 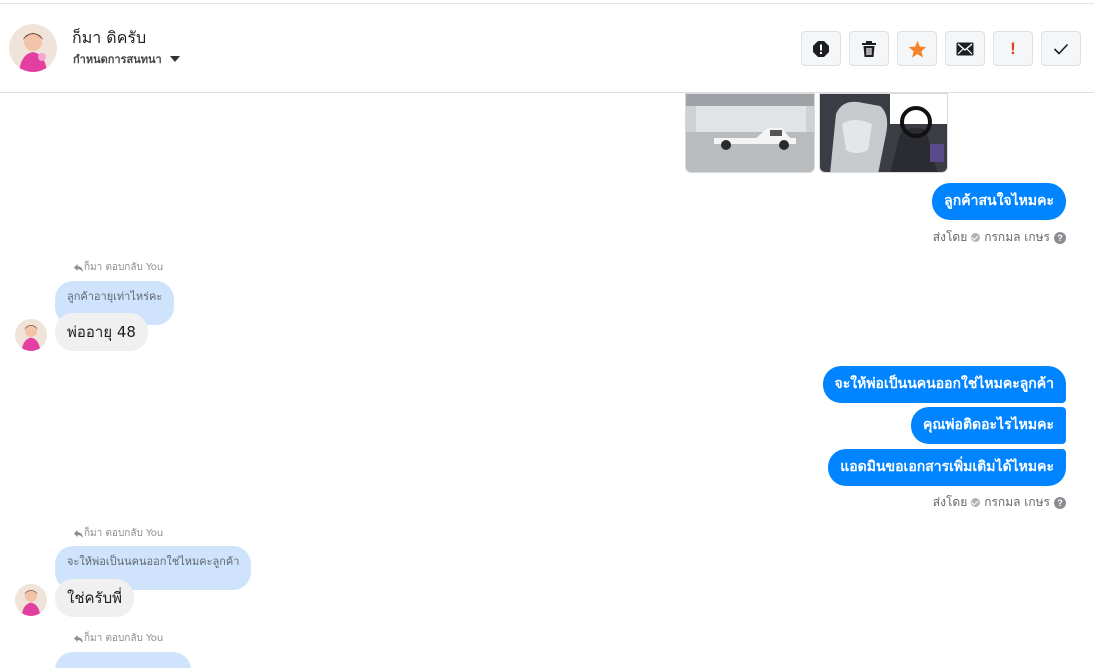 I want to click on assign-label: กำหนดการสนทนา, so click(x=117, y=59).